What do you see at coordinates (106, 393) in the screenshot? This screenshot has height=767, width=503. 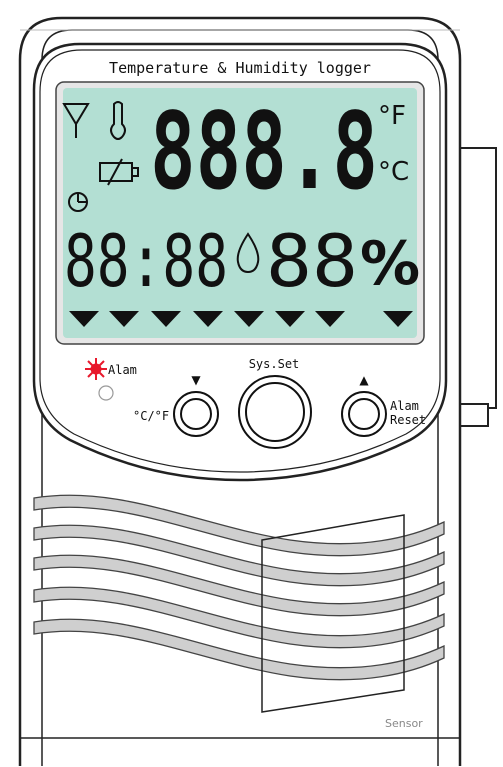 I see `alarm-led` at bounding box center [106, 393].